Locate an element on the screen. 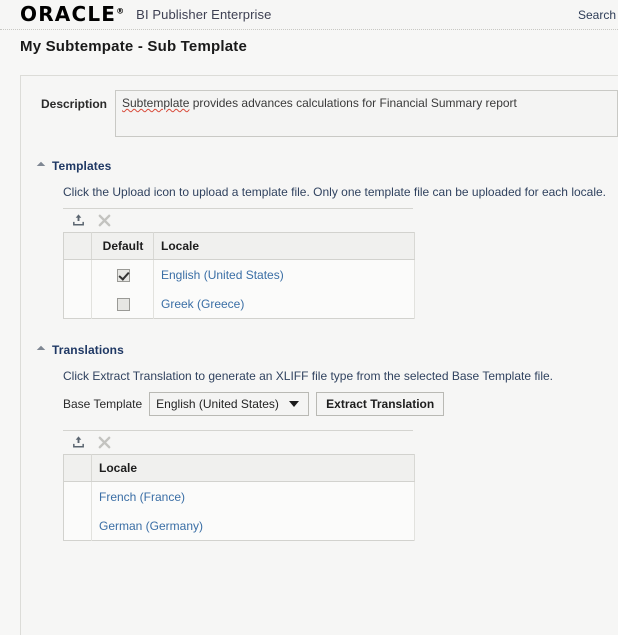 The image size is (618, 635). locale-link: English (United States) is located at coordinates (222, 275).